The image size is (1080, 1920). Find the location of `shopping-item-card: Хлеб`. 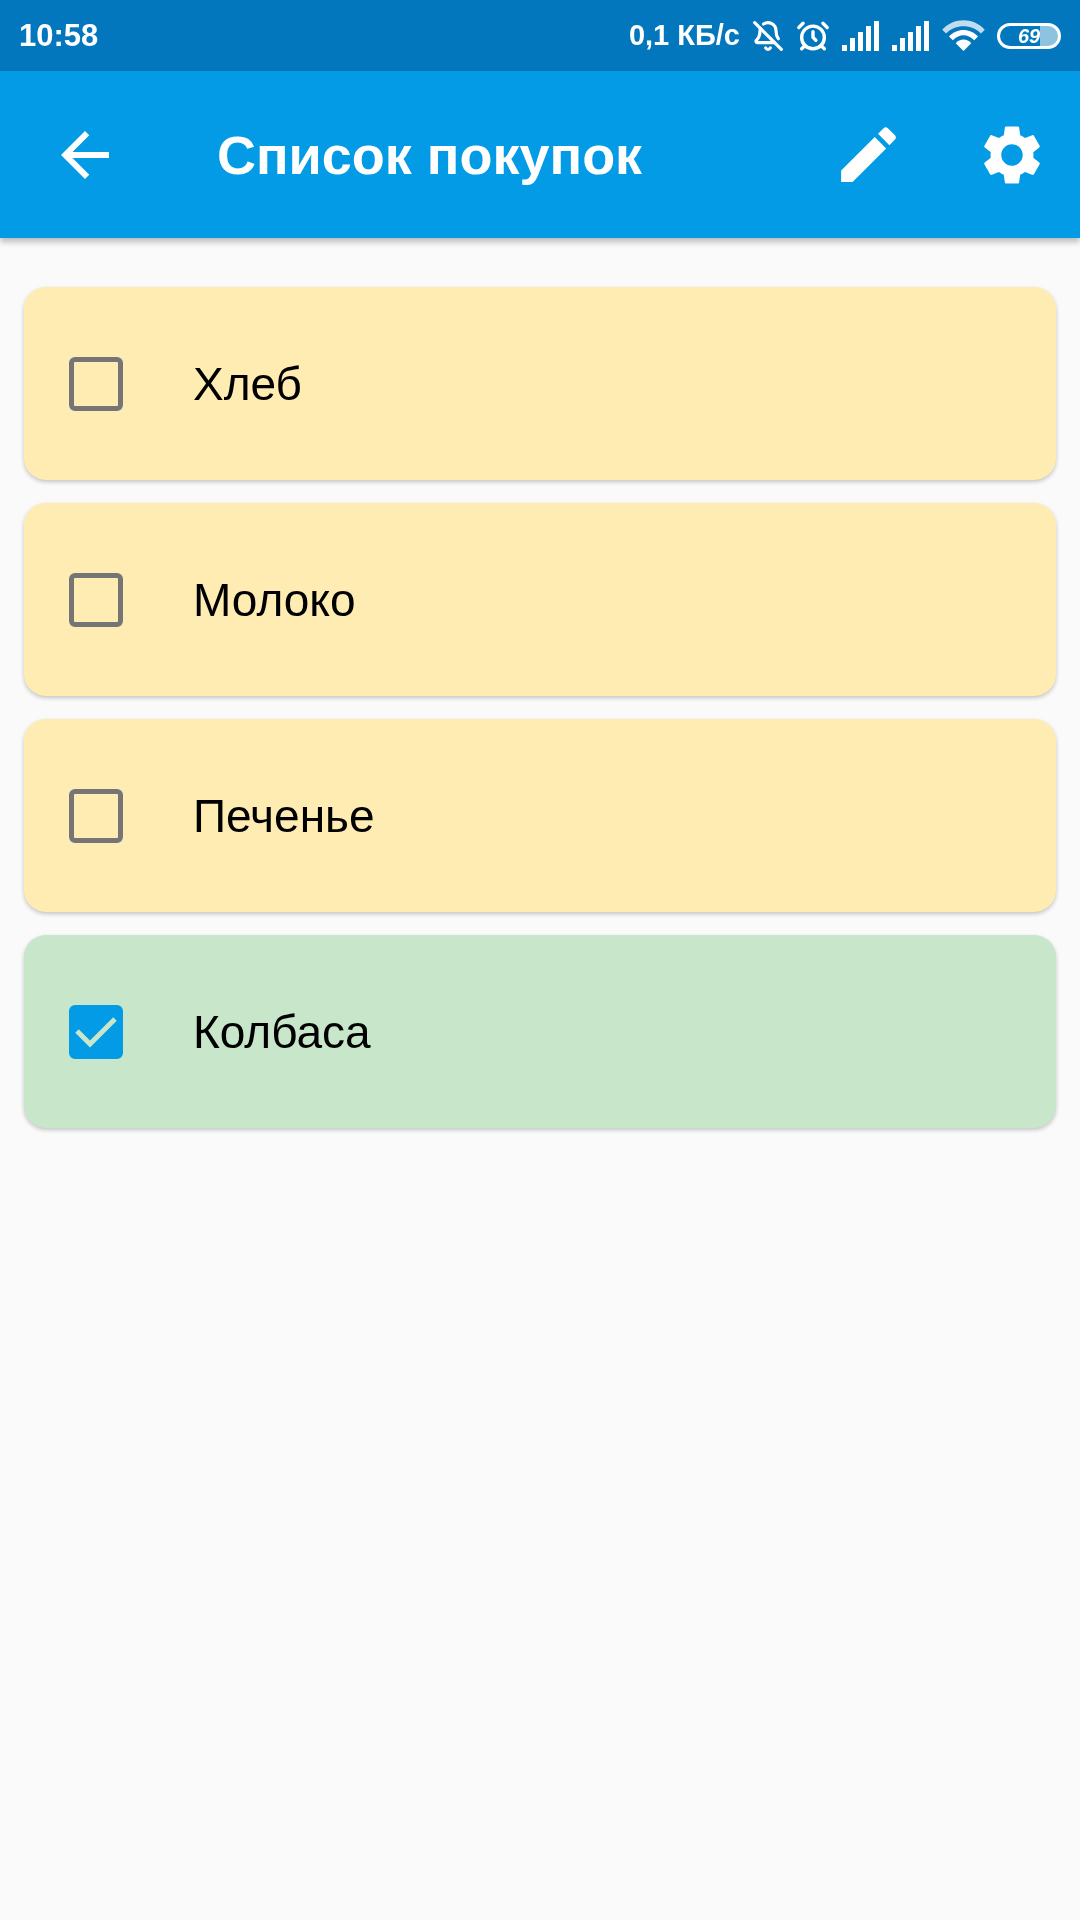

shopping-item-card: Хлеб is located at coordinates (540, 383).